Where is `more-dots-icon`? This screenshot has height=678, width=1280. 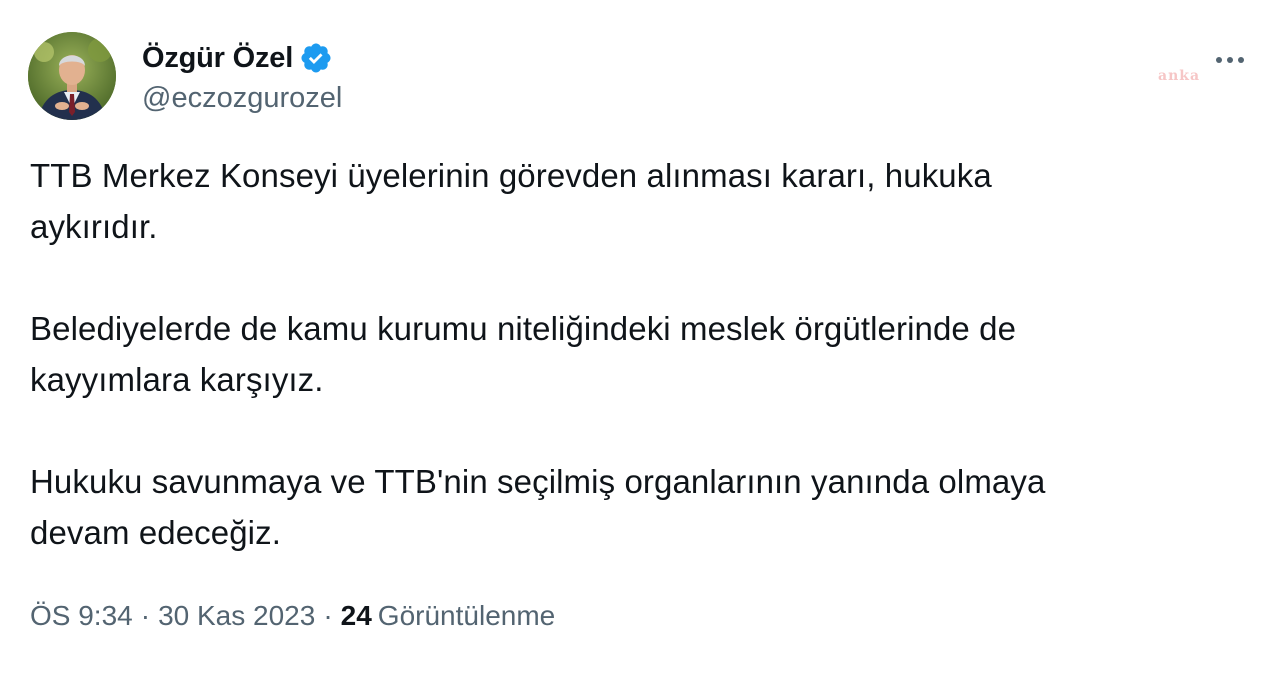
more-dots-icon is located at coordinates (1230, 60).